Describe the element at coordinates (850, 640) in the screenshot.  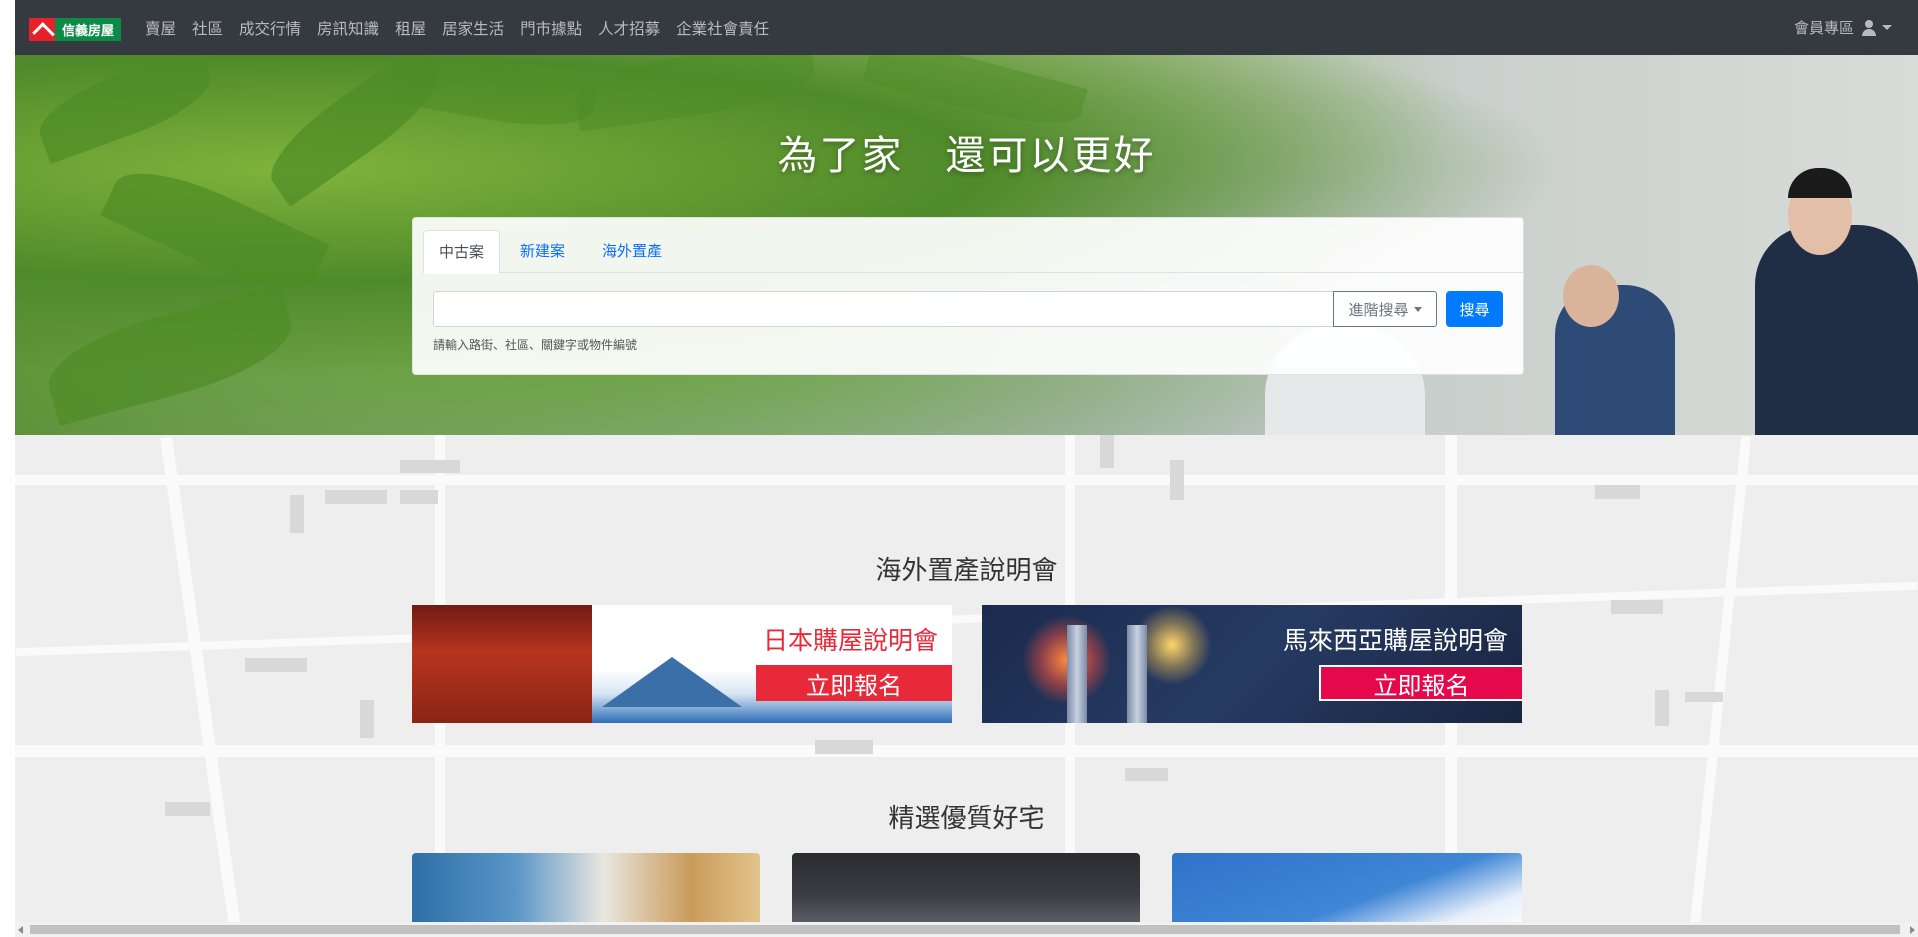
I see `japan-banner-title: 日本購屋說明會` at that location.